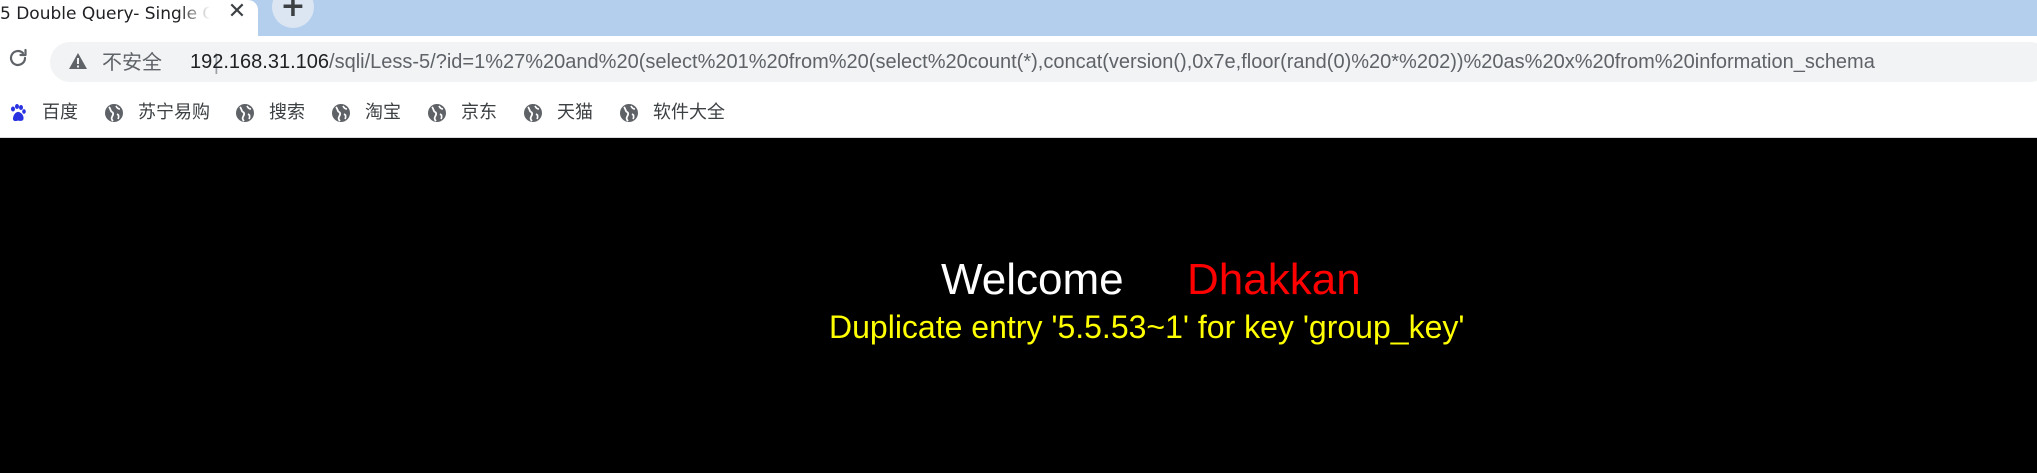 The height and width of the screenshot is (473, 2037). What do you see at coordinates (78, 61) in the screenshot?
I see `warning-icon` at bounding box center [78, 61].